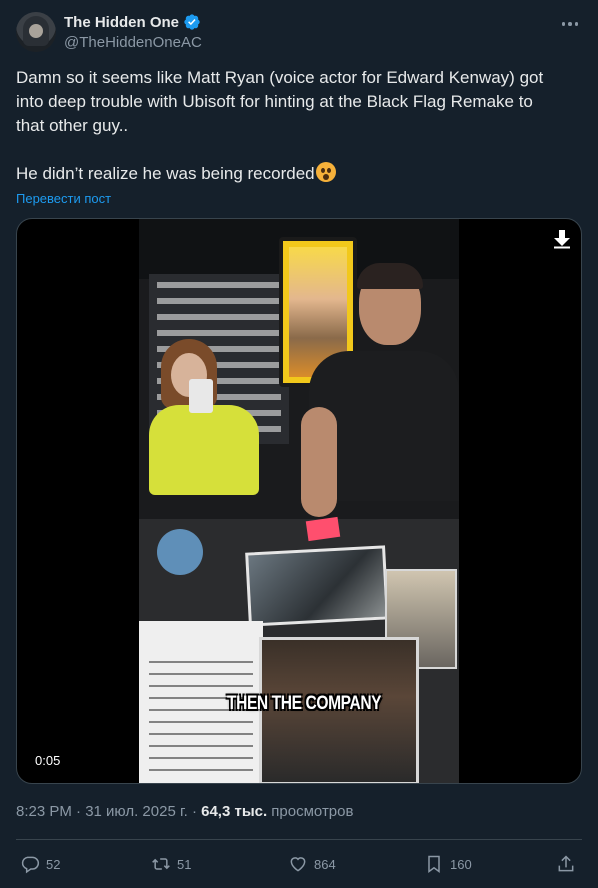 The width and height of the screenshot is (598, 888). I want to click on share-icon, so click(566, 863).